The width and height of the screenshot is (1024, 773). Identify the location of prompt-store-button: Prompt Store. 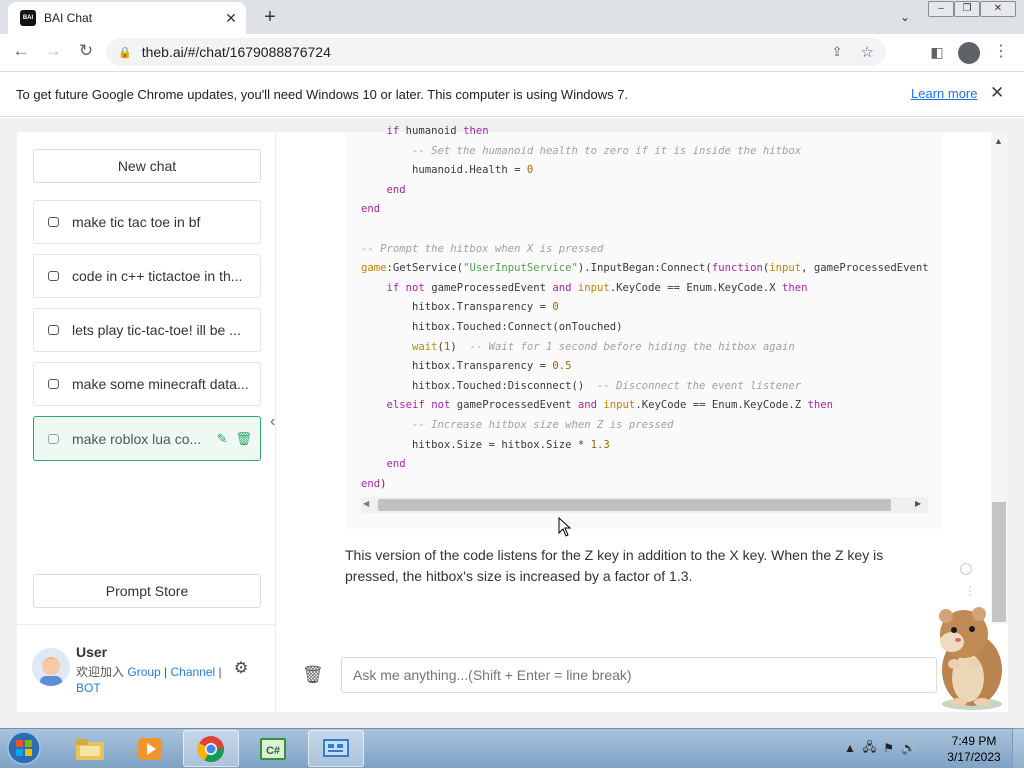
(147, 591).